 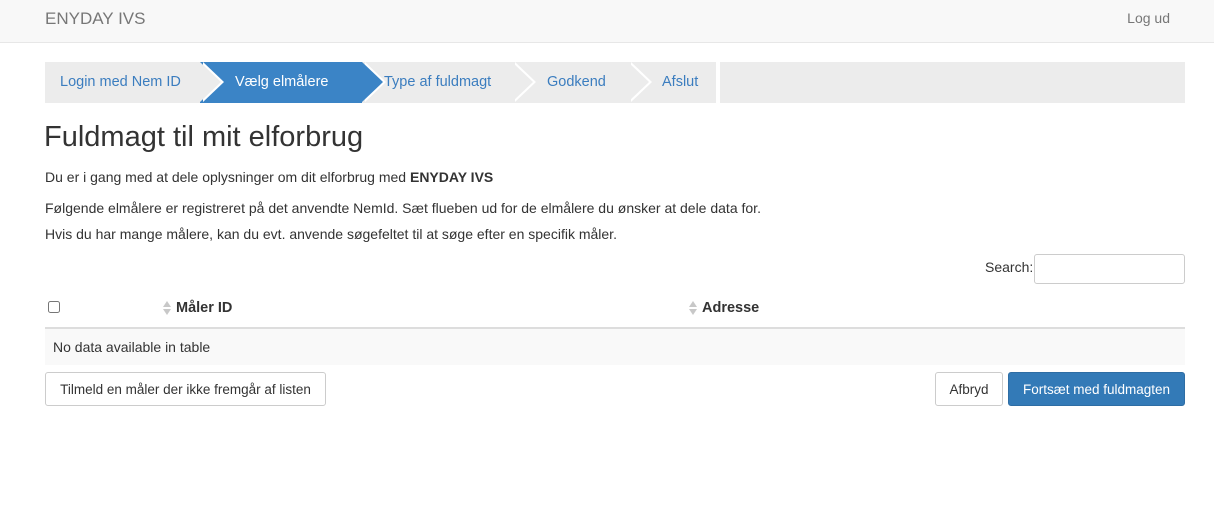 What do you see at coordinates (615, 347) in the screenshot?
I see `table-row-empty: No data available in table` at bounding box center [615, 347].